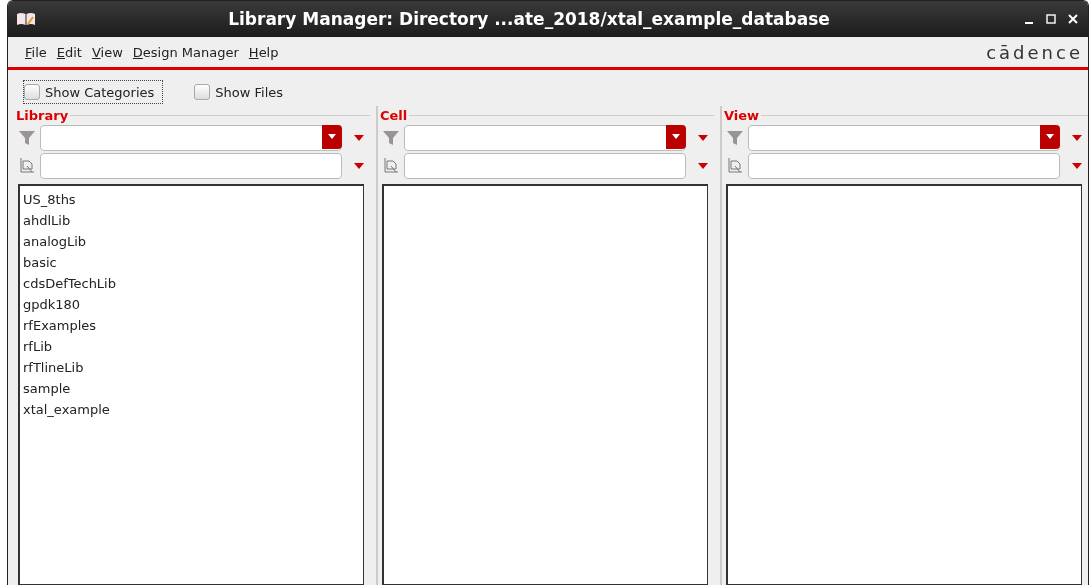 Image resolution: width=1089 pixels, height=585 pixels. Describe the element at coordinates (191, 199) in the screenshot. I see `list-item: US_8ths` at that location.